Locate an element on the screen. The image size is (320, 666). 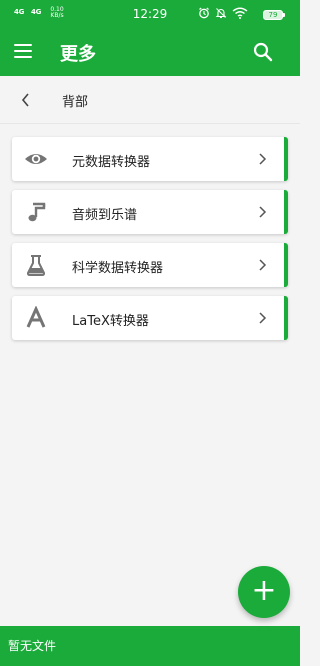
status-bar: 4G 4G 0.10 KB/s 12:29 79 is located at coordinates (150, 14).